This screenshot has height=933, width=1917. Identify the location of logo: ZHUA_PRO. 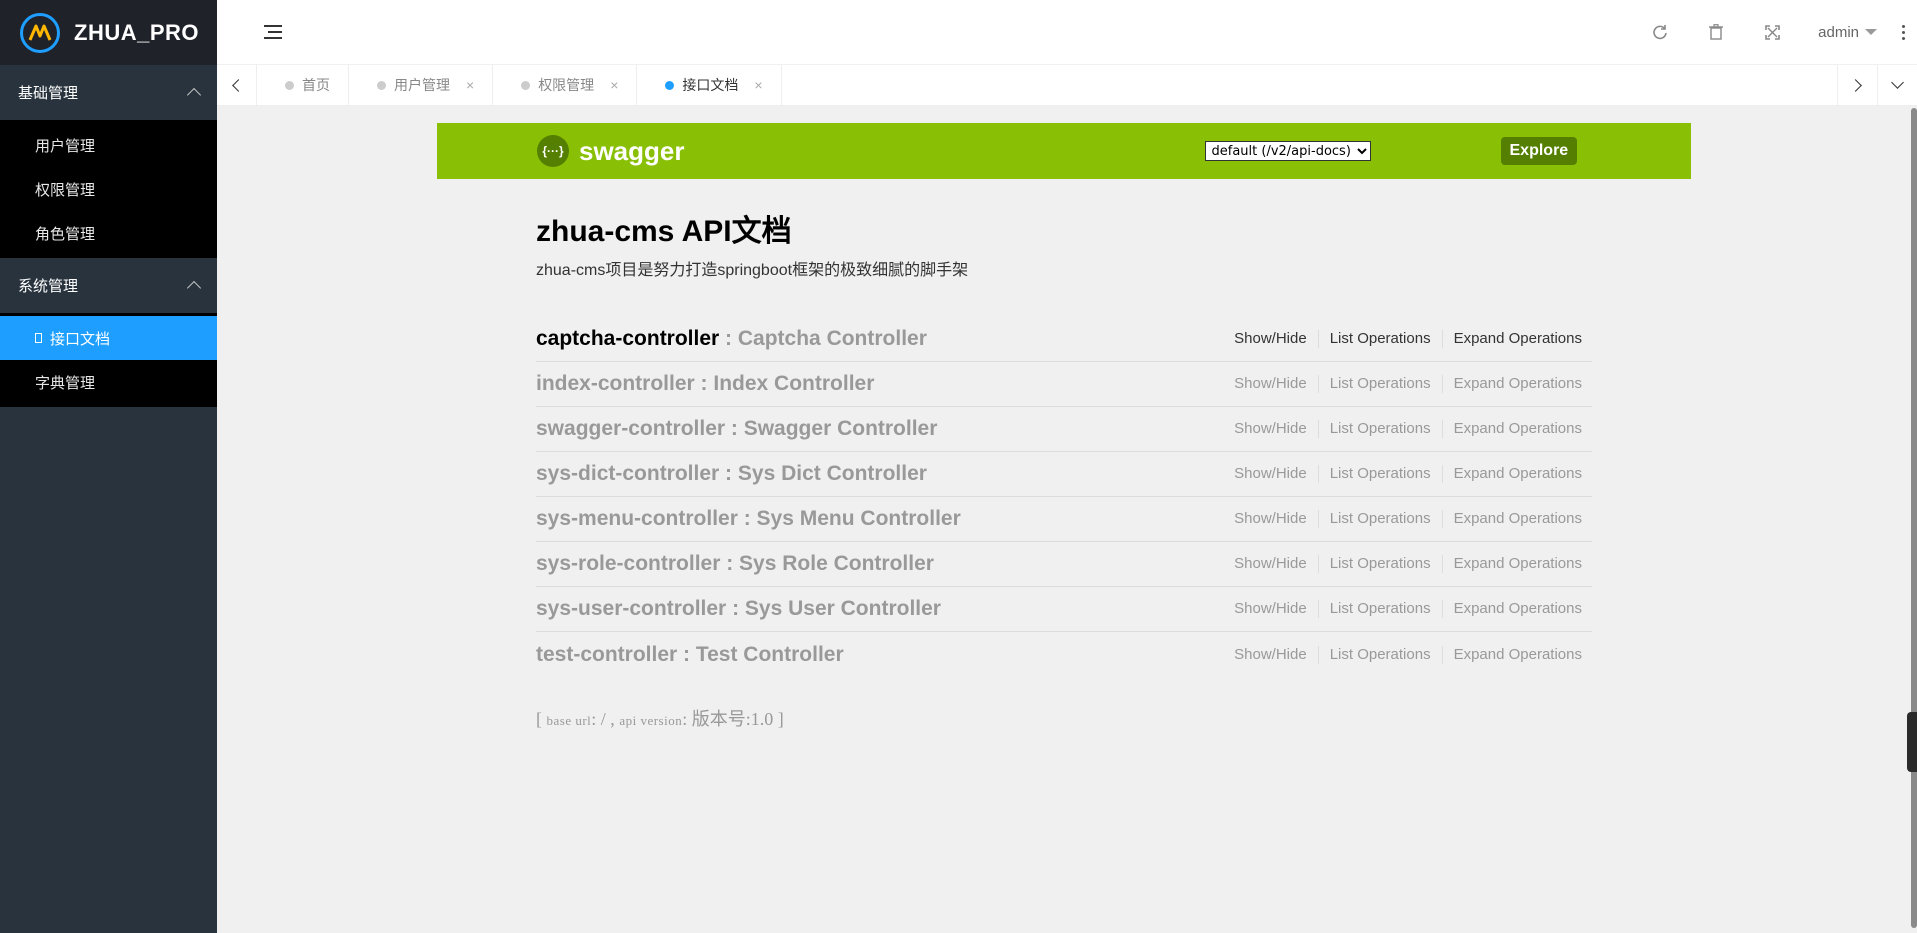
(108, 32).